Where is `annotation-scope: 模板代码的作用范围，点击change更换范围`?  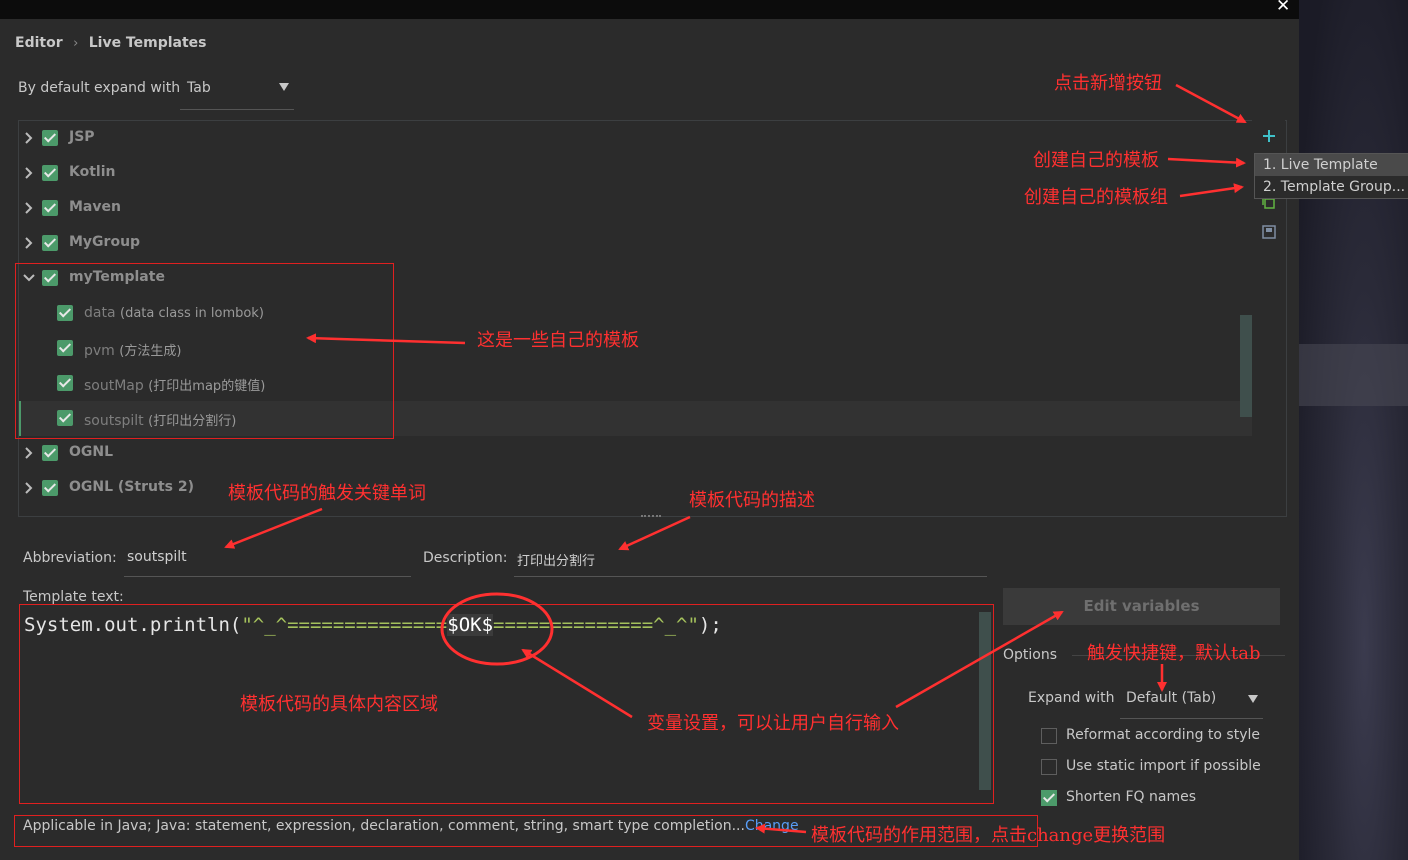
annotation-scope: 模板代码的作用范围，点击change更换范围 is located at coordinates (988, 835).